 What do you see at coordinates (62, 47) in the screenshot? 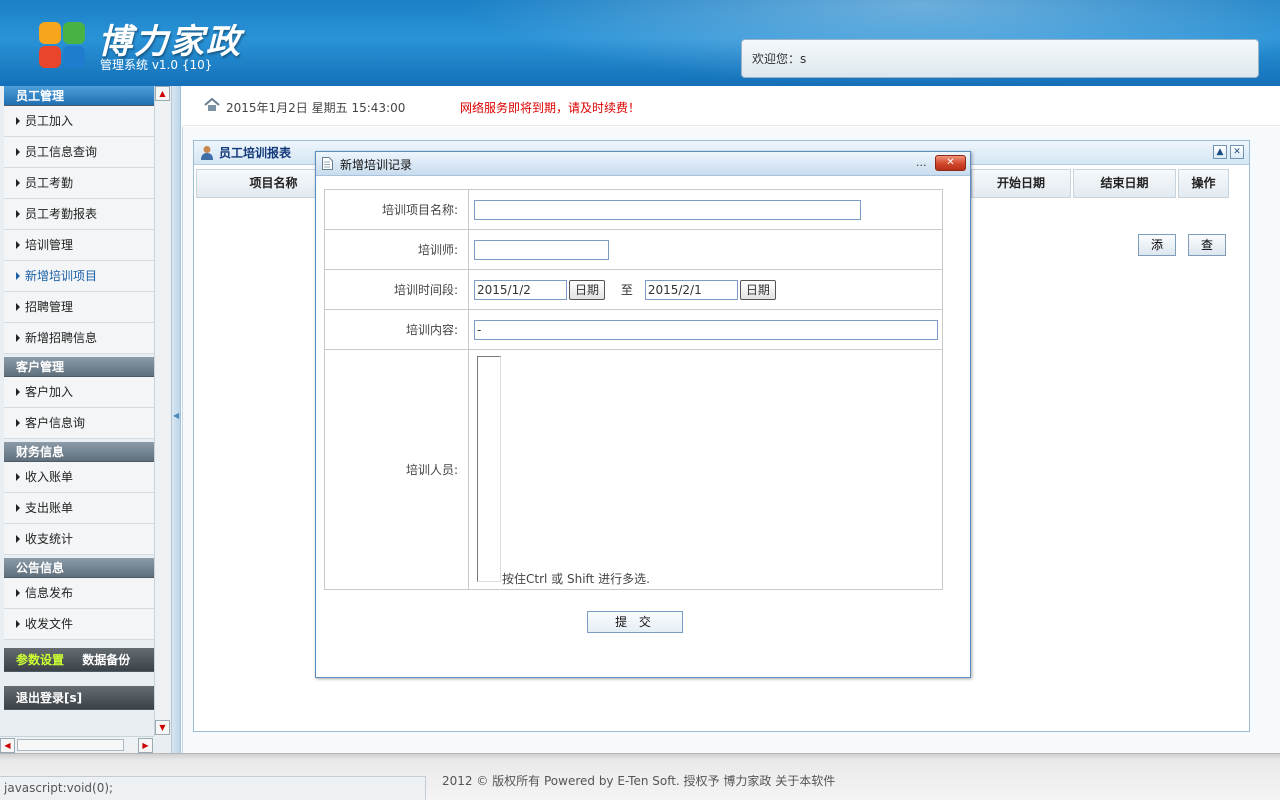
I see `logo-icon` at bounding box center [62, 47].